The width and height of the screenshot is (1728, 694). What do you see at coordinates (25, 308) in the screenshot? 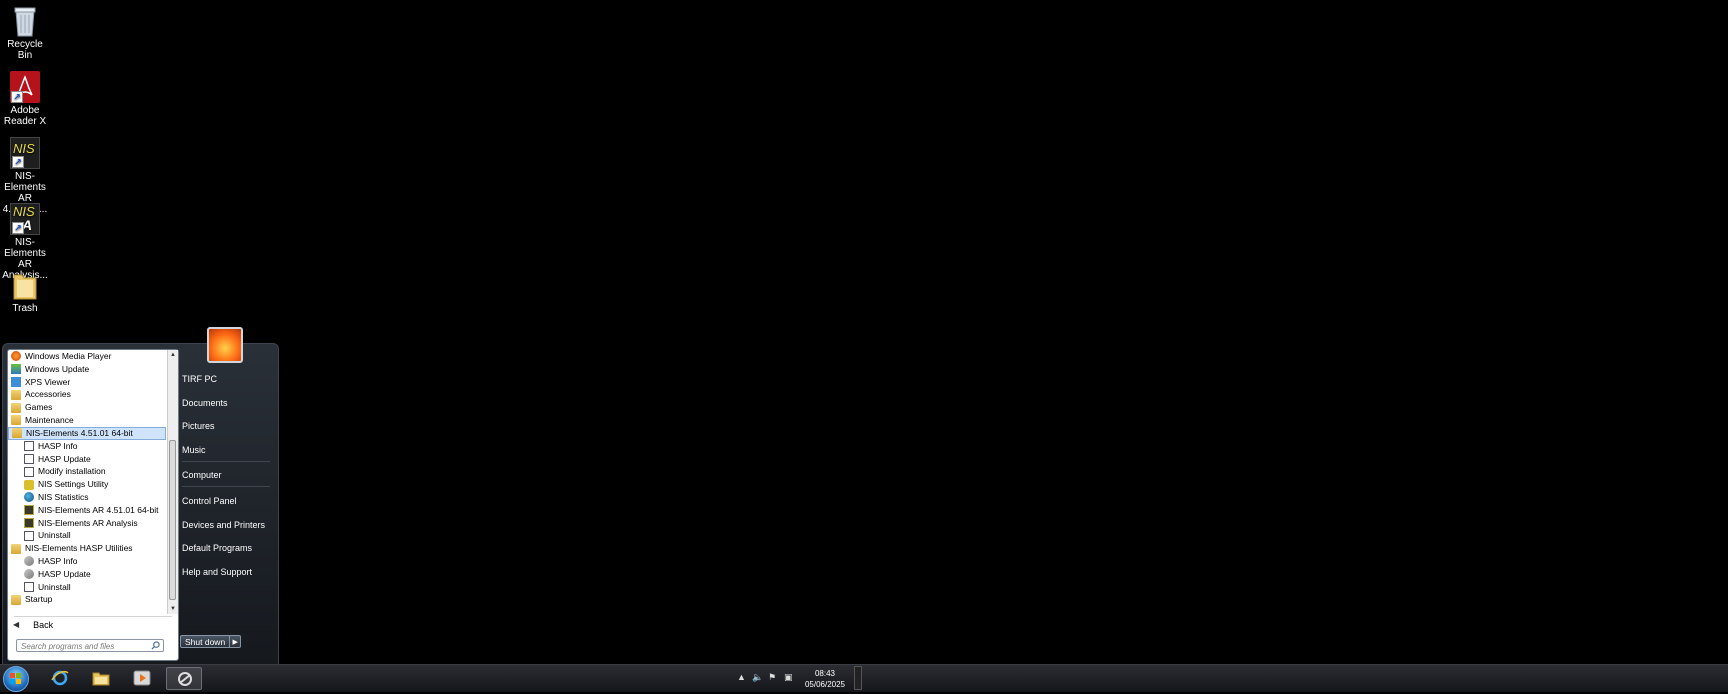
I see `desktop-icon-label: Trash` at bounding box center [25, 308].